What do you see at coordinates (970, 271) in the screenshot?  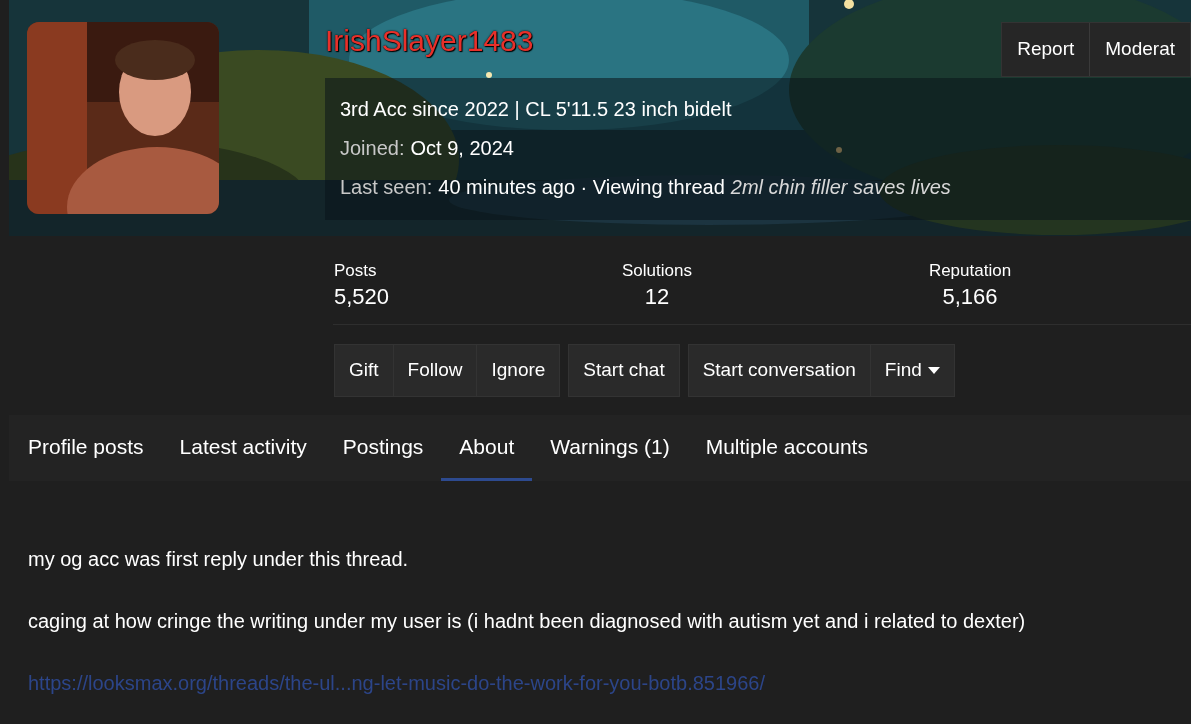 I see `stat-label: Reputation` at bounding box center [970, 271].